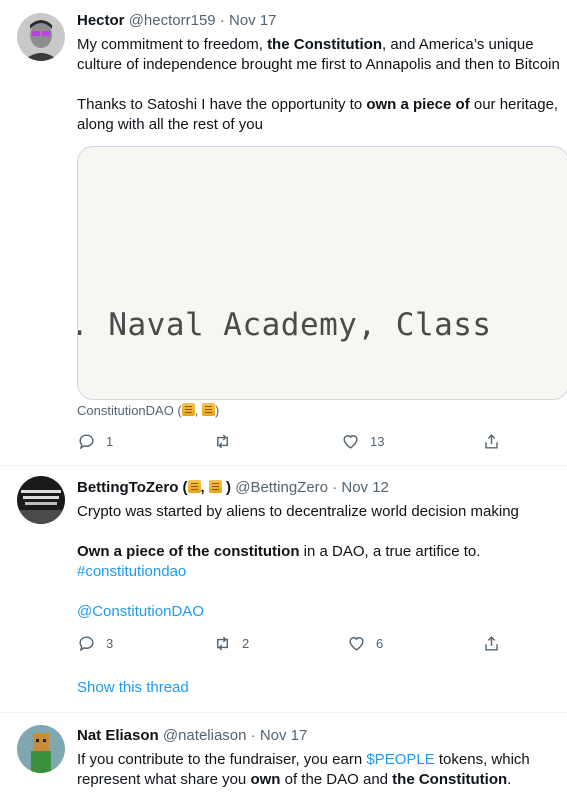  Describe the element at coordinates (172, 20) in the screenshot. I see `handle: @hectorr159` at that location.